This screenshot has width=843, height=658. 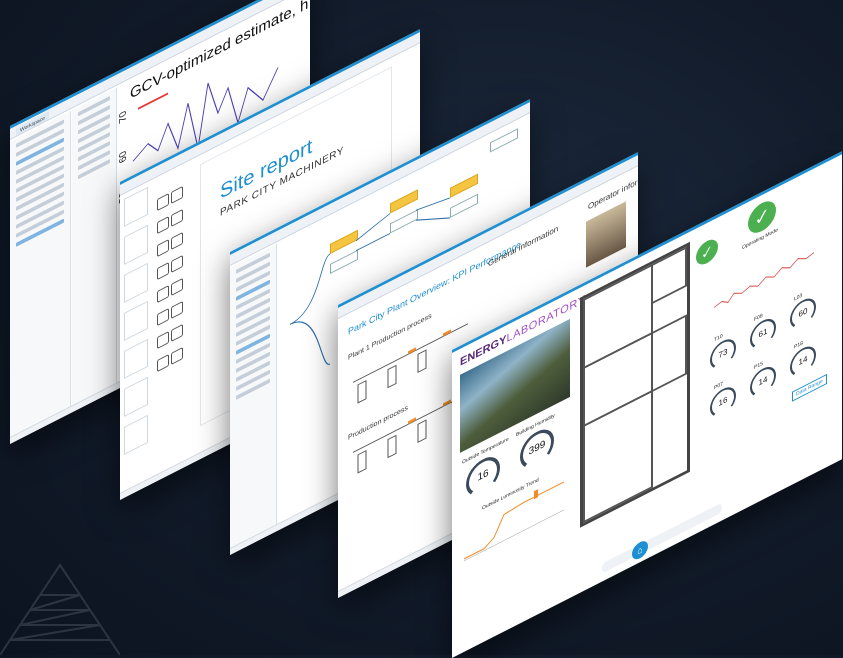 I want to click on bottom-navigation, so click(x=662, y=538).